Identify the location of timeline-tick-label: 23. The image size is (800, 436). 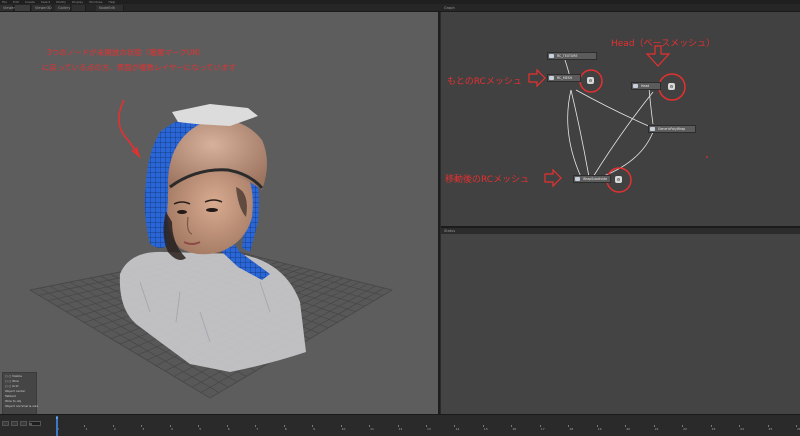
(713, 429).